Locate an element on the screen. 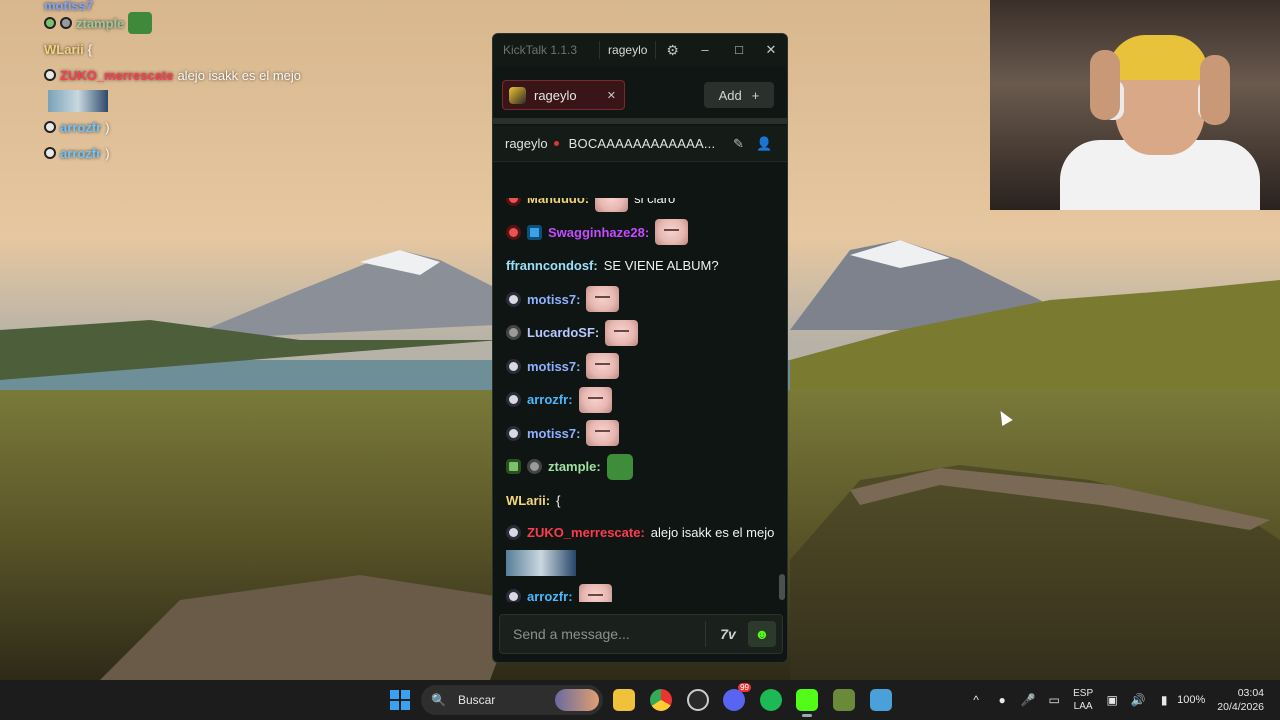 The image size is (1280, 720). chat-message: WLarii: { is located at coordinates (646, 501).